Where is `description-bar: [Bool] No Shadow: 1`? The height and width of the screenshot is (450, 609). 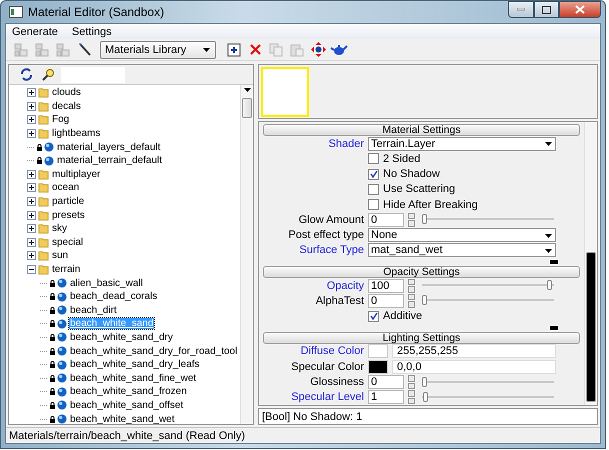 description-bar: [Bool] No Shadow: 1 is located at coordinates (428, 416).